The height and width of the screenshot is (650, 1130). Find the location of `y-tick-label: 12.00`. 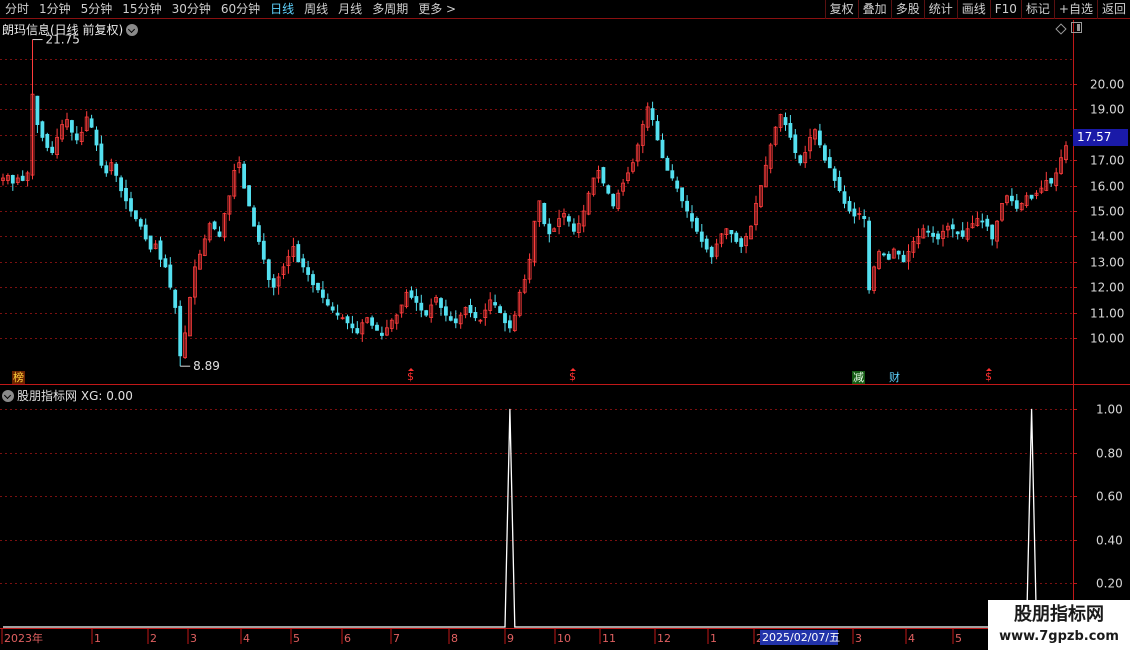

y-tick-label: 12.00 is located at coordinates (1107, 288).